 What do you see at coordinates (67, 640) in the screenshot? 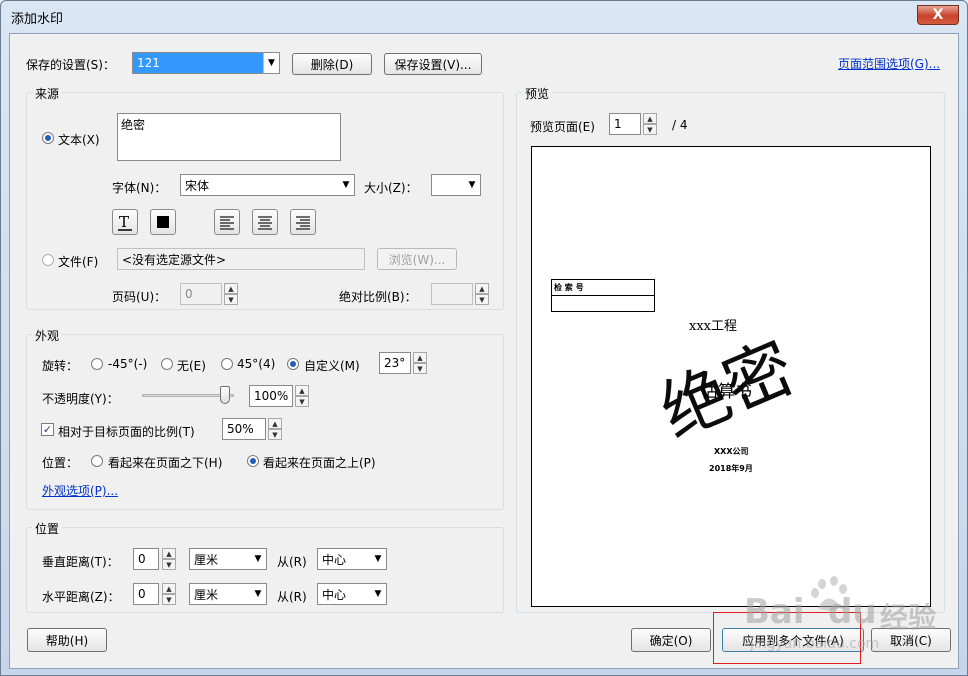
I see `help-button: 帮助(H)` at bounding box center [67, 640].